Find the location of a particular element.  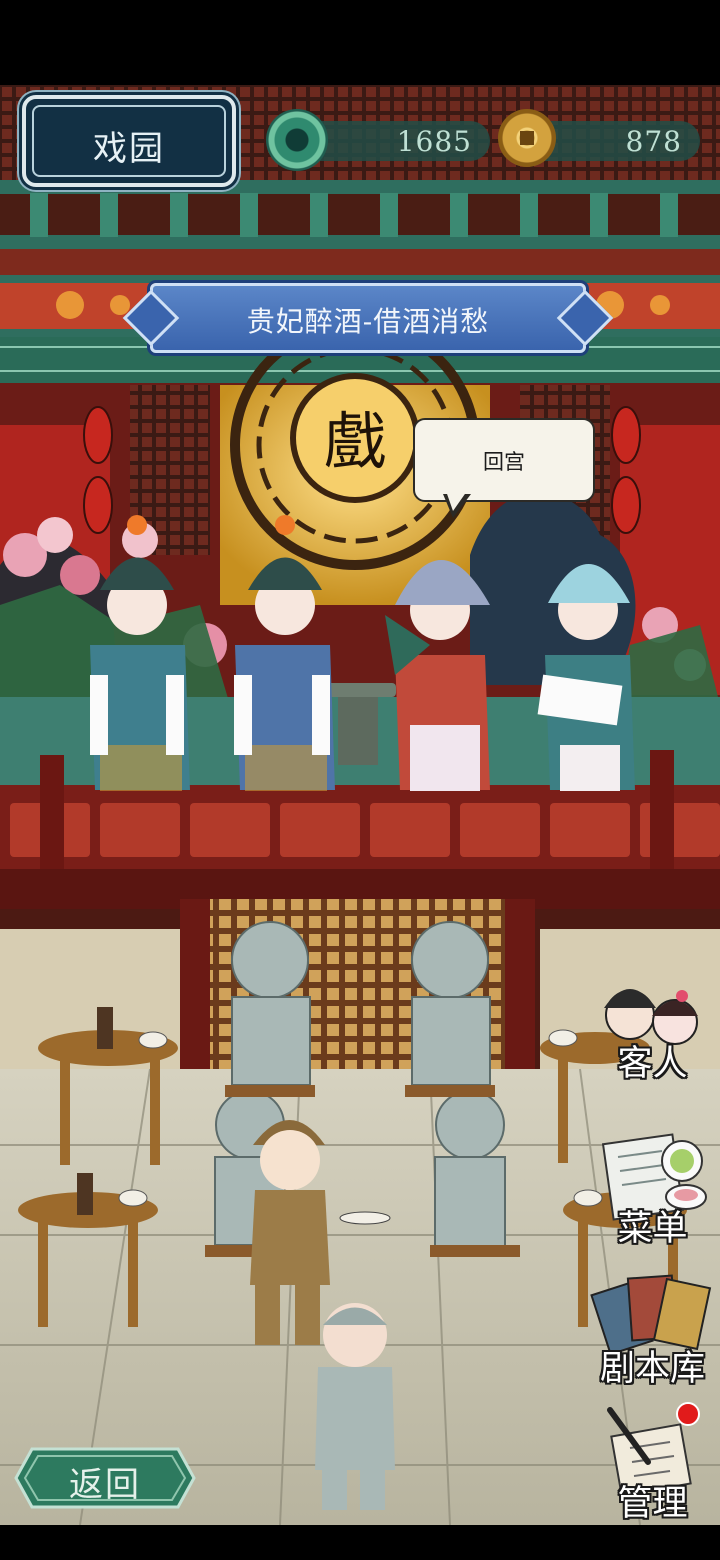

guests-button: 客人 is located at coordinates (652, 1025).